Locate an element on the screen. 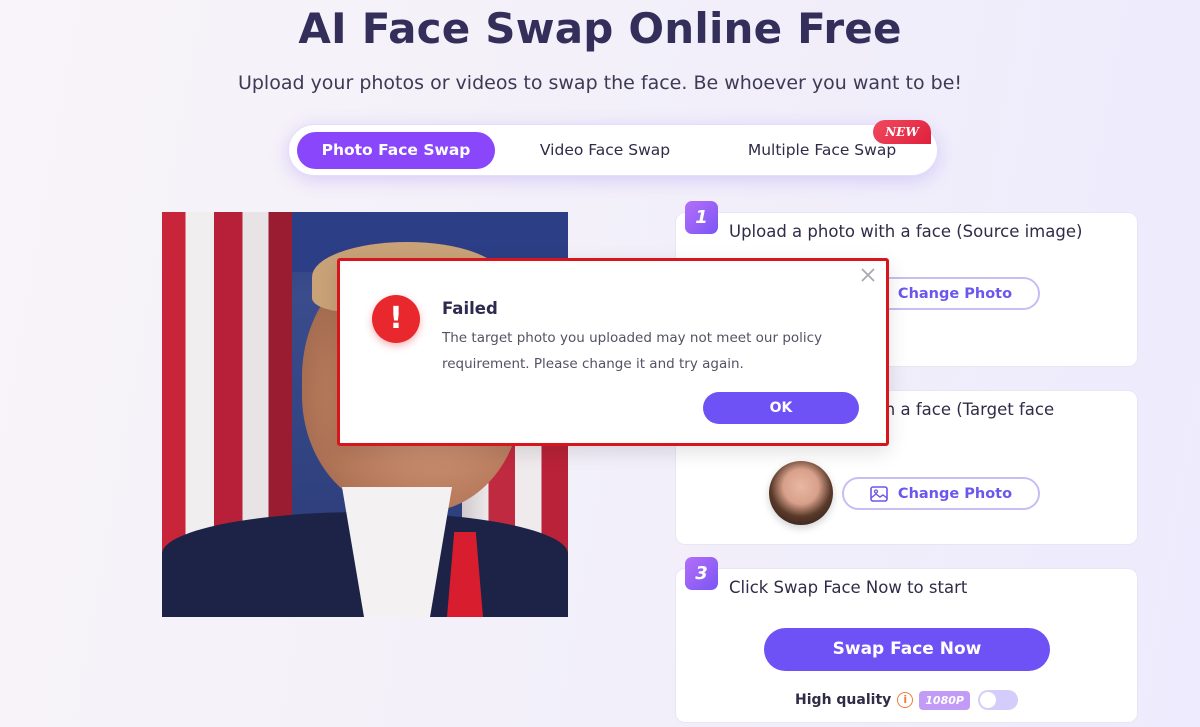 This screenshot has width=1200, height=727. change-target-photo-button: Change Photo is located at coordinates (941, 493).